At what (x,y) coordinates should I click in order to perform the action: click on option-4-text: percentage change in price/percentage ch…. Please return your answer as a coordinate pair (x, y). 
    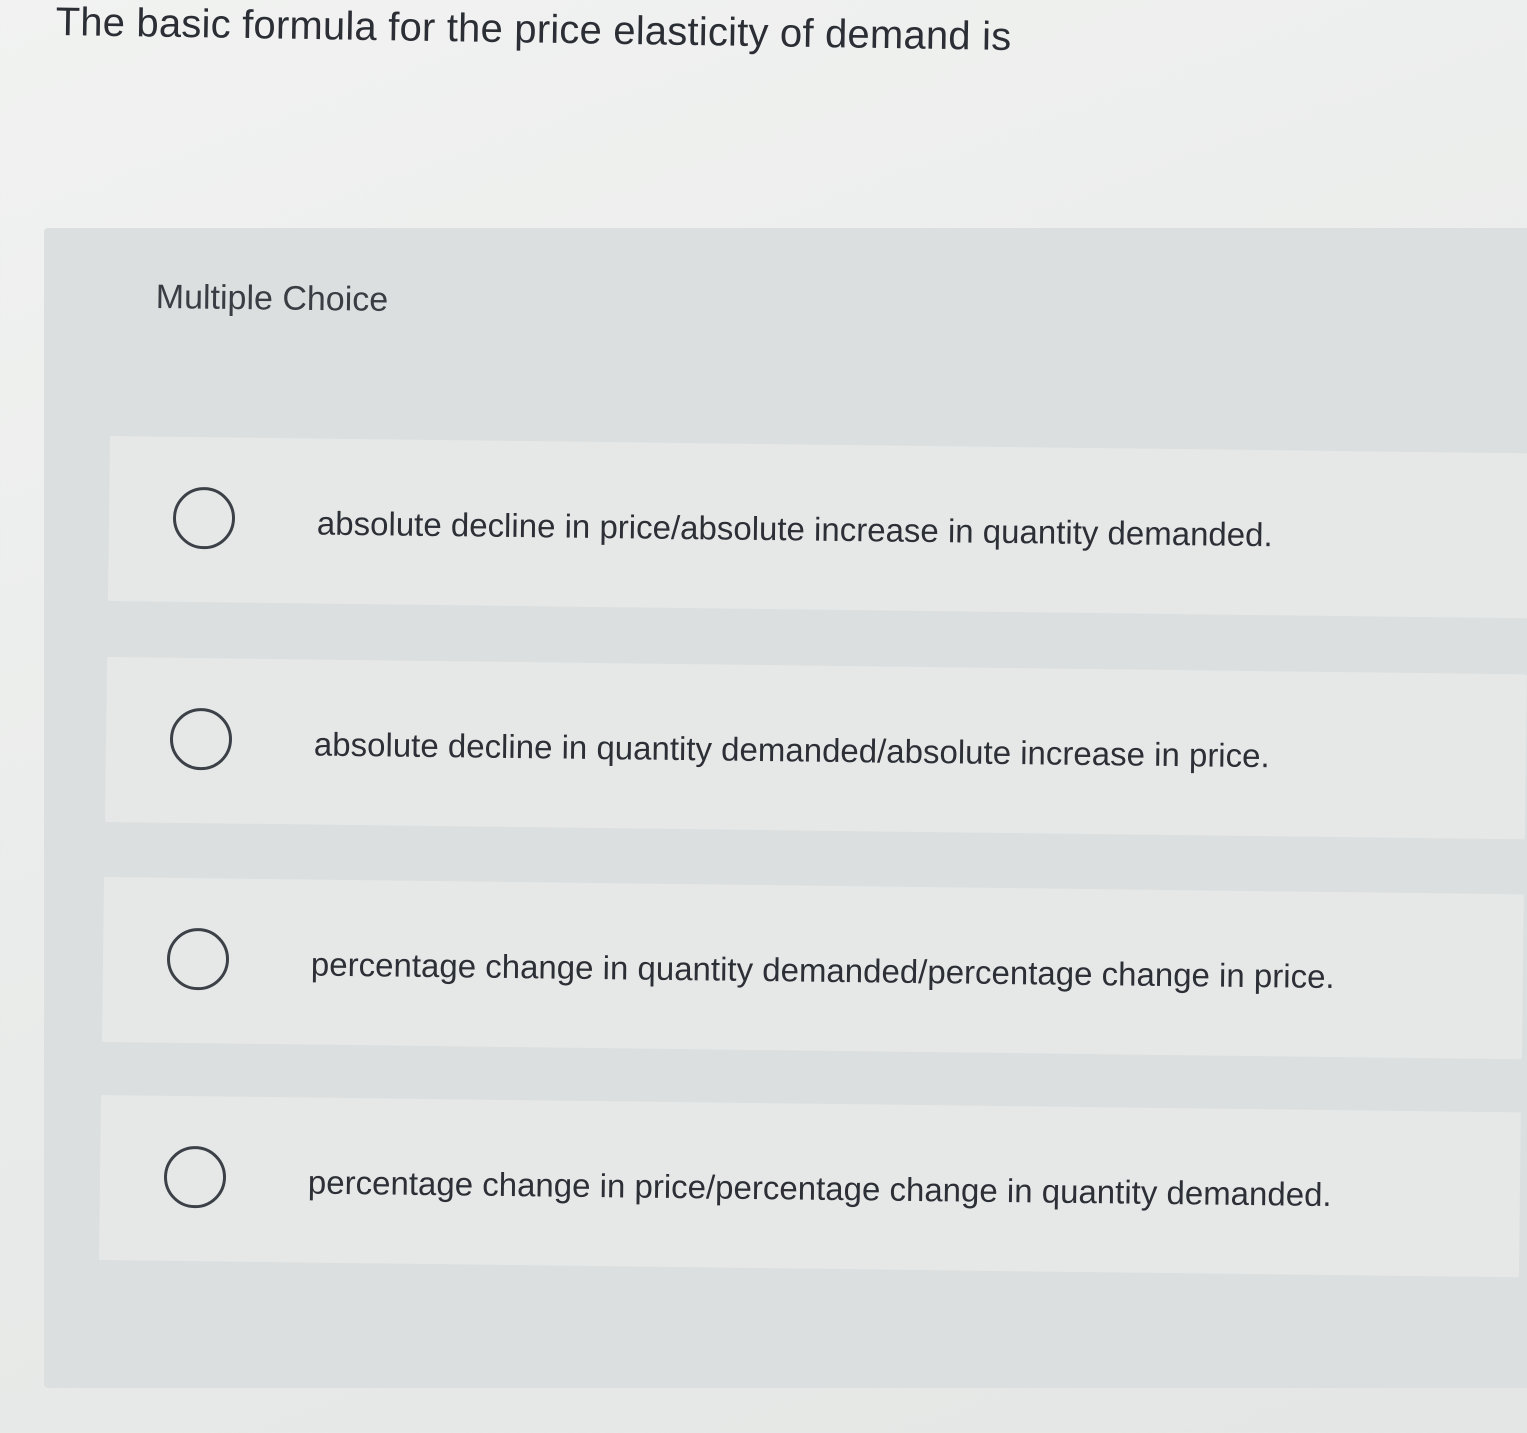
    Looking at the image, I should click on (819, 1188).